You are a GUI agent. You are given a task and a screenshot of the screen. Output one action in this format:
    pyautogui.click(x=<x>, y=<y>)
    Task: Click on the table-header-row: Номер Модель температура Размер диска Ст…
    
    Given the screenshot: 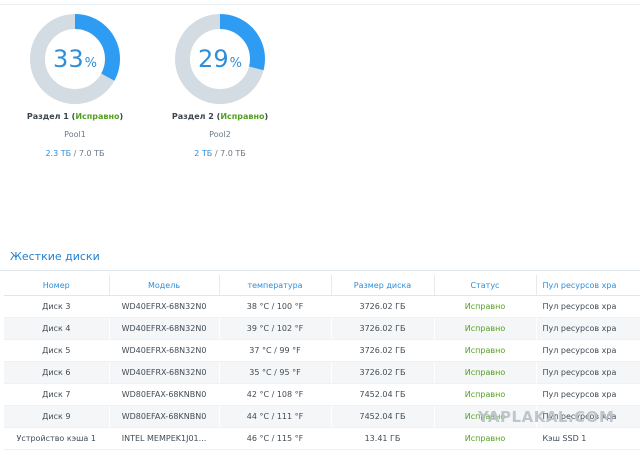 What is the action you would take?
    pyautogui.click(x=322, y=285)
    